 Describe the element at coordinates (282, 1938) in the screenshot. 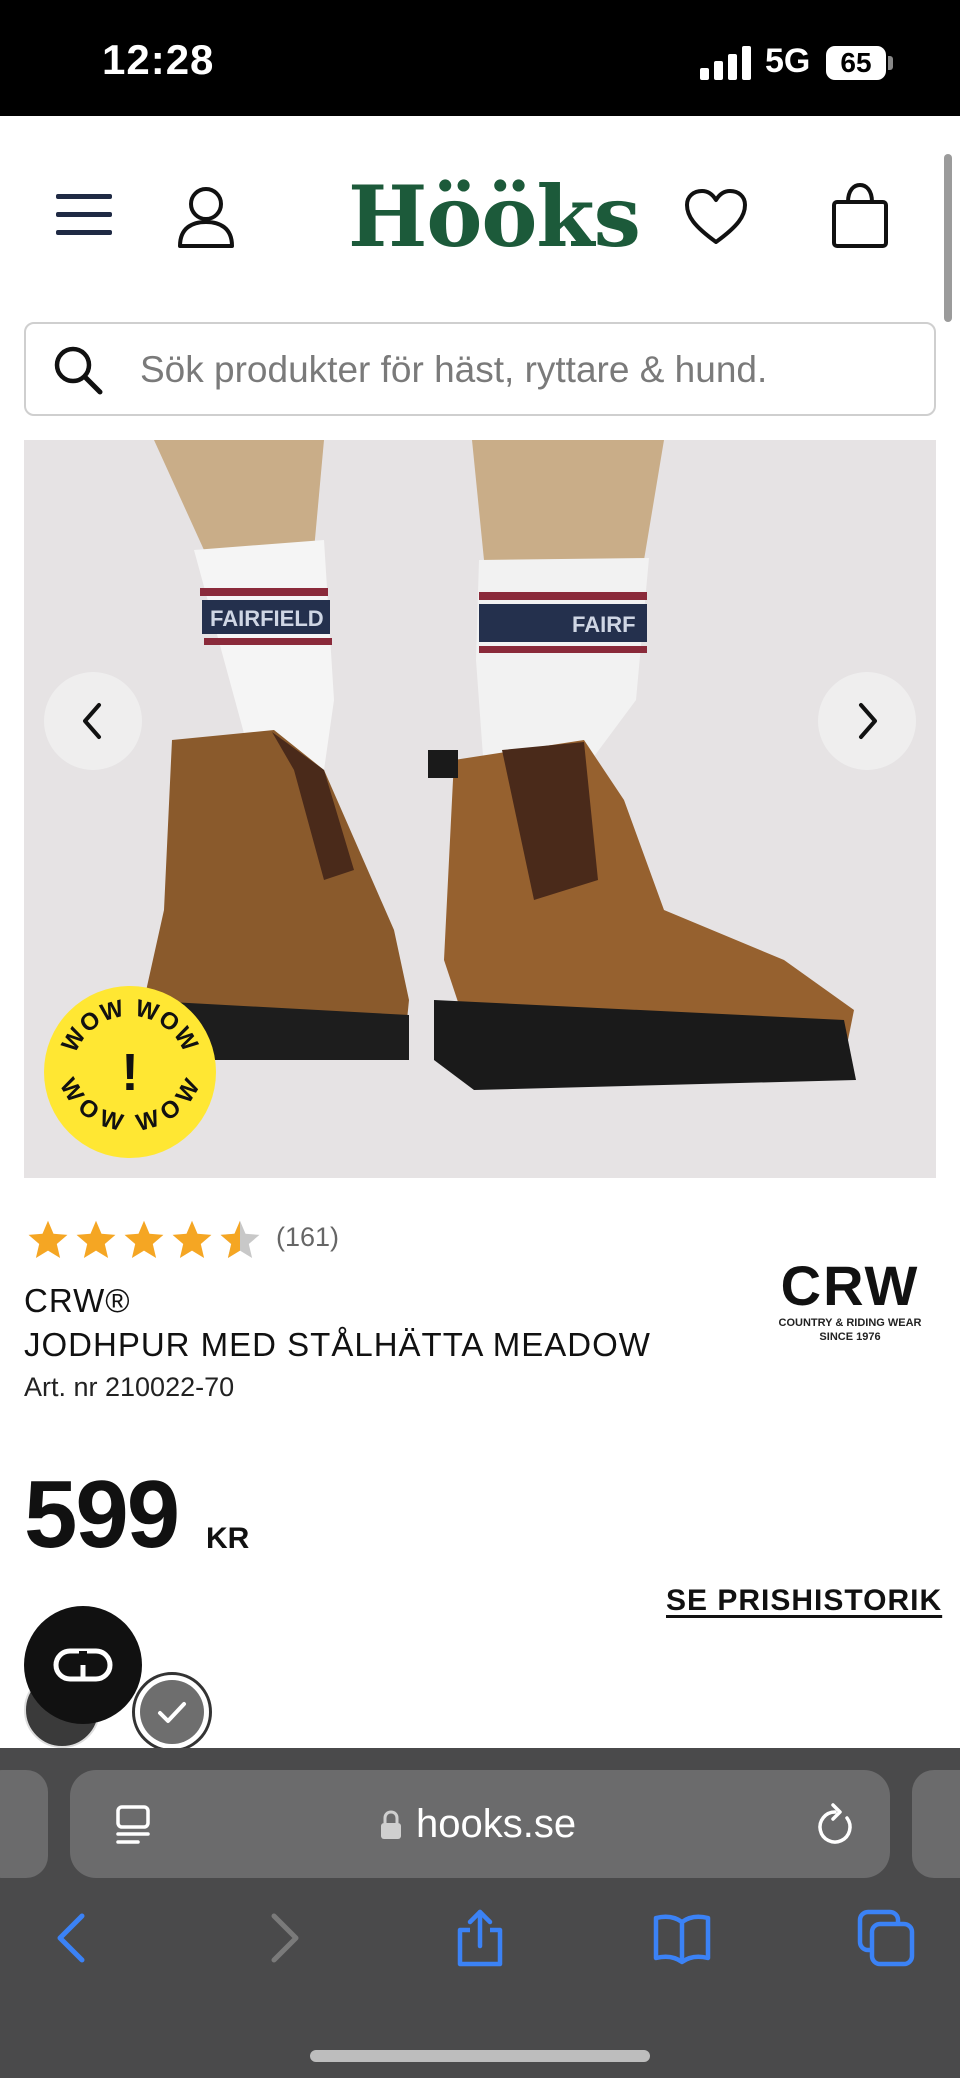

I see `forward-icon` at that location.